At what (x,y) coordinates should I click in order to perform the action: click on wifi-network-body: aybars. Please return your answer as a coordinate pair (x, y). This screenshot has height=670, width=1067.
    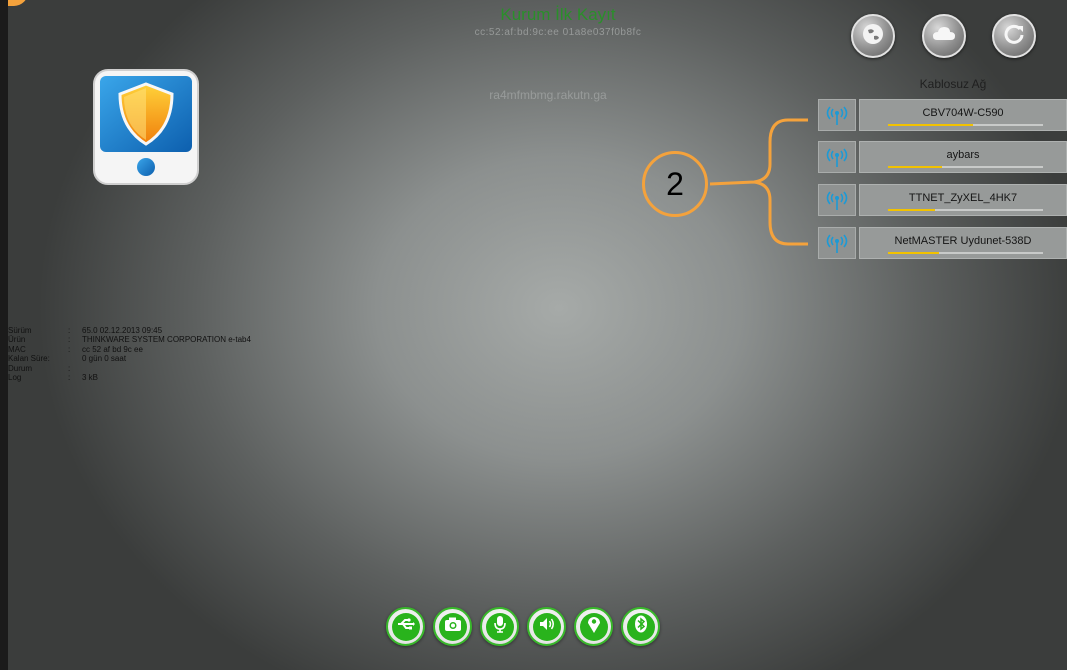
    Looking at the image, I should click on (963, 157).